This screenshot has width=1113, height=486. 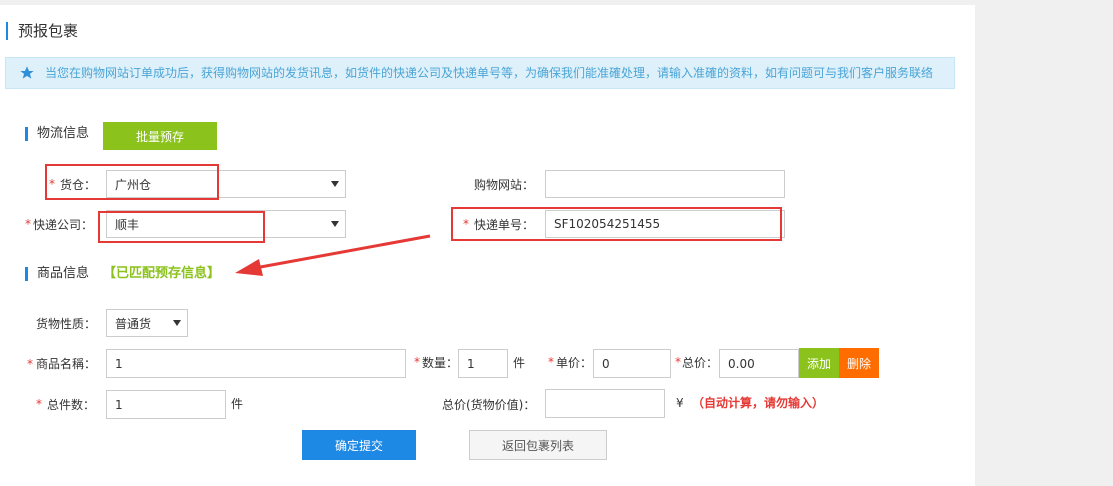 What do you see at coordinates (71, 405) in the screenshot?
I see `total-count-label: 总件数：` at bounding box center [71, 405].